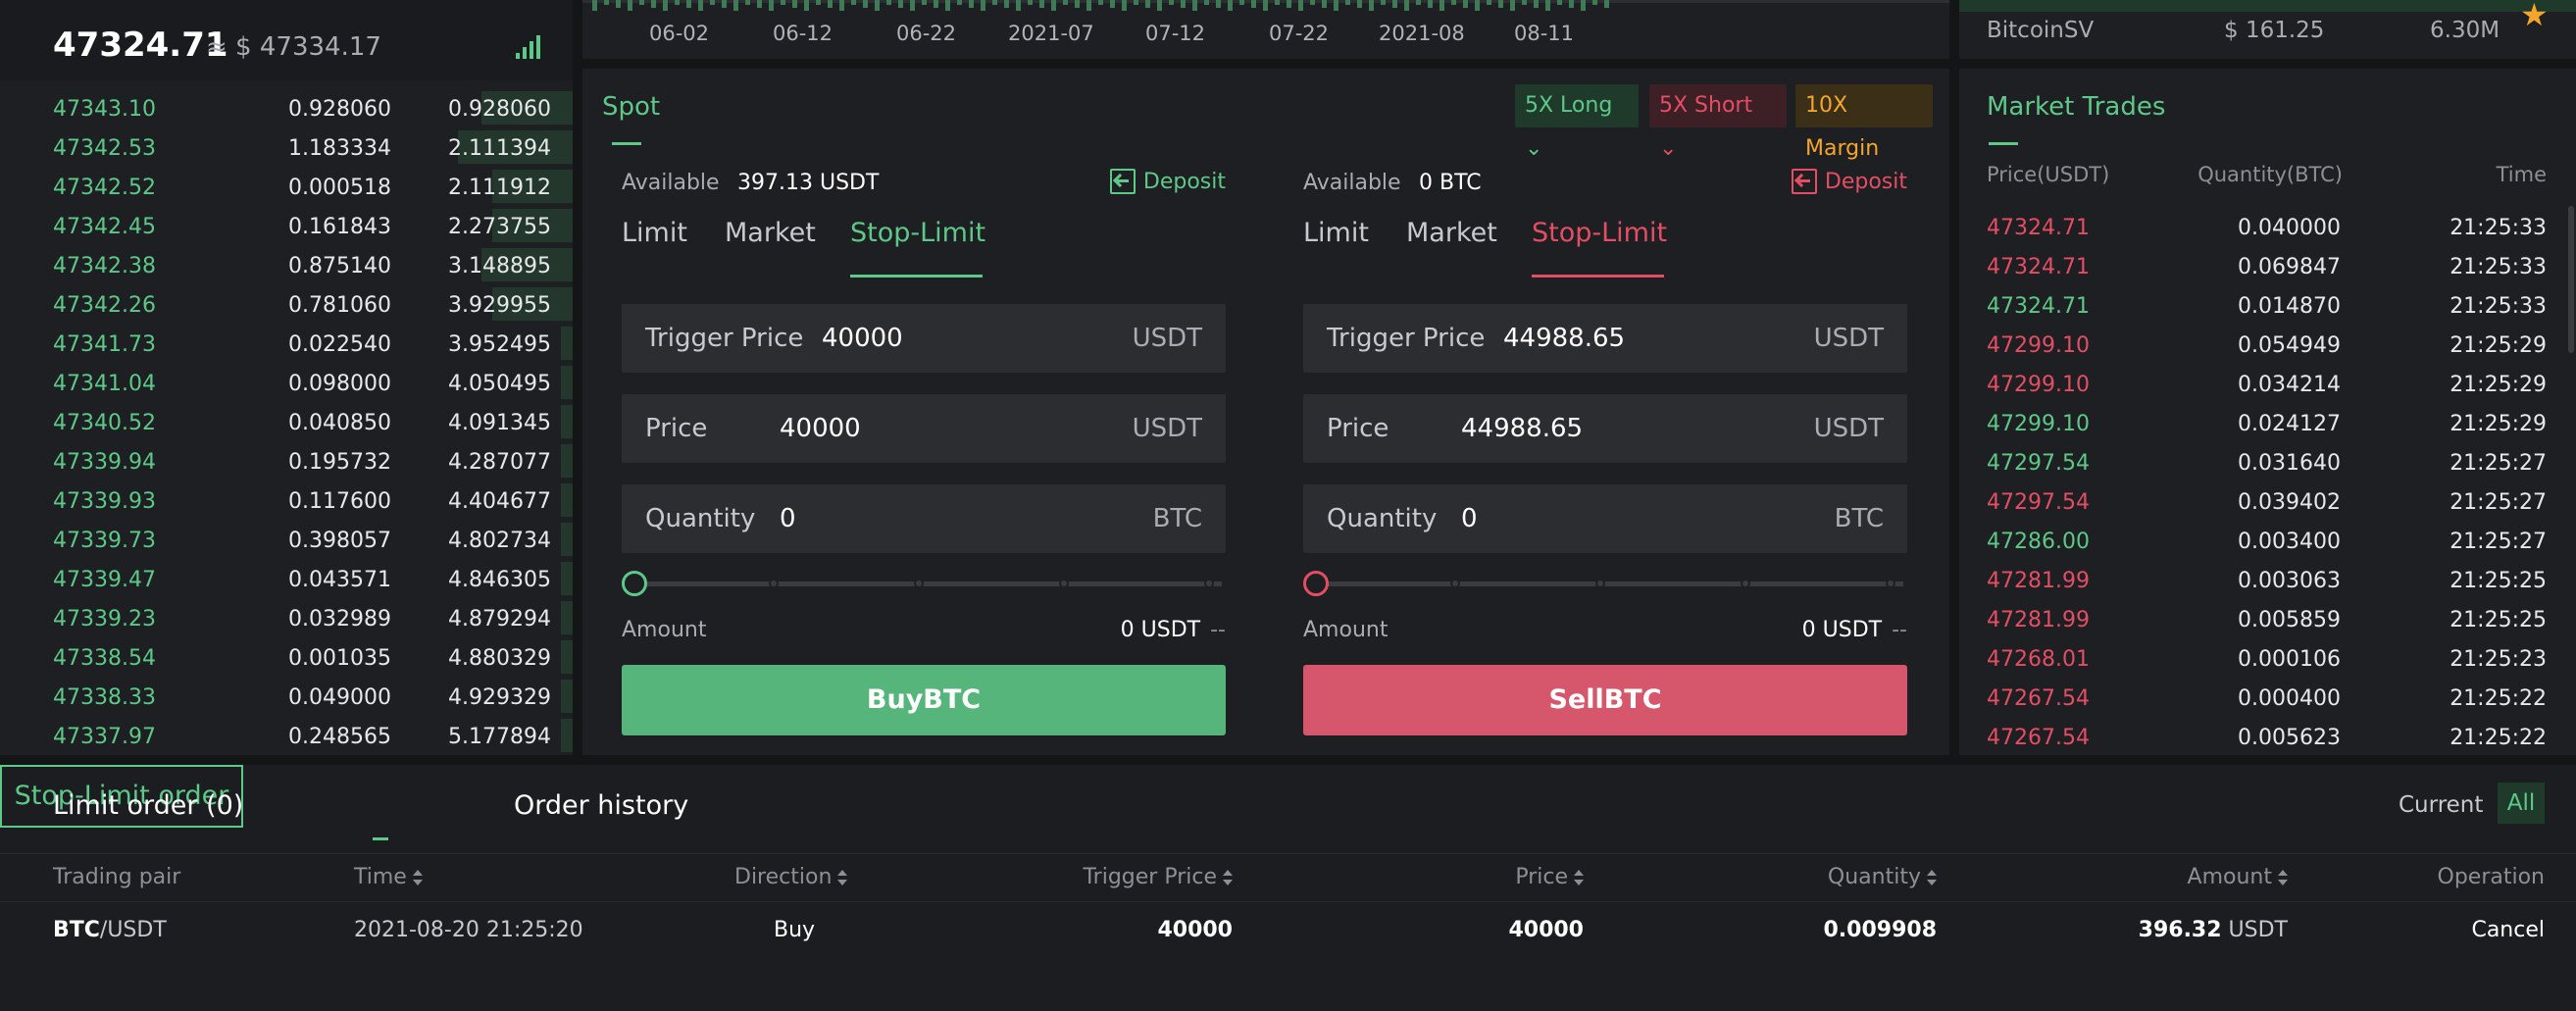 The image size is (2576, 1011). Describe the element at coordinates (1422, 33) in the screenshot. I see `chart-tick-label: 2021-08` at that location.